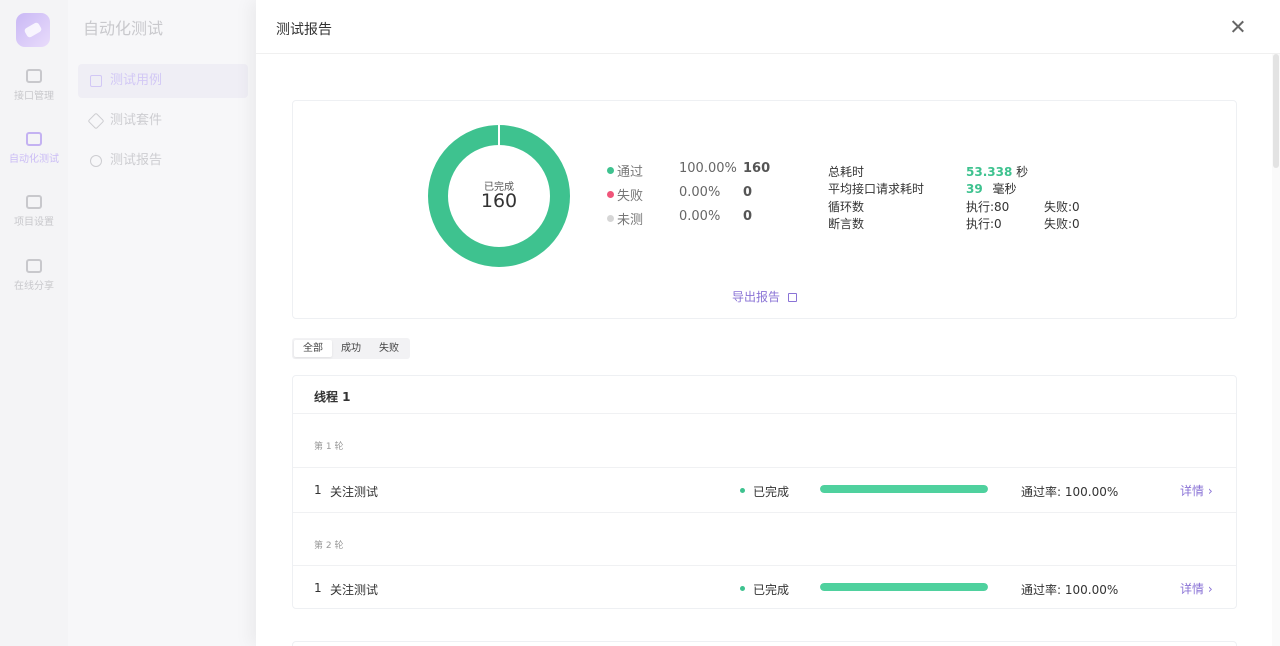 This screenshot has width=1280, height=646. Describe the element at coordinates (96, 161) in the screenshot. I see `pie-chart-icon` at that location.